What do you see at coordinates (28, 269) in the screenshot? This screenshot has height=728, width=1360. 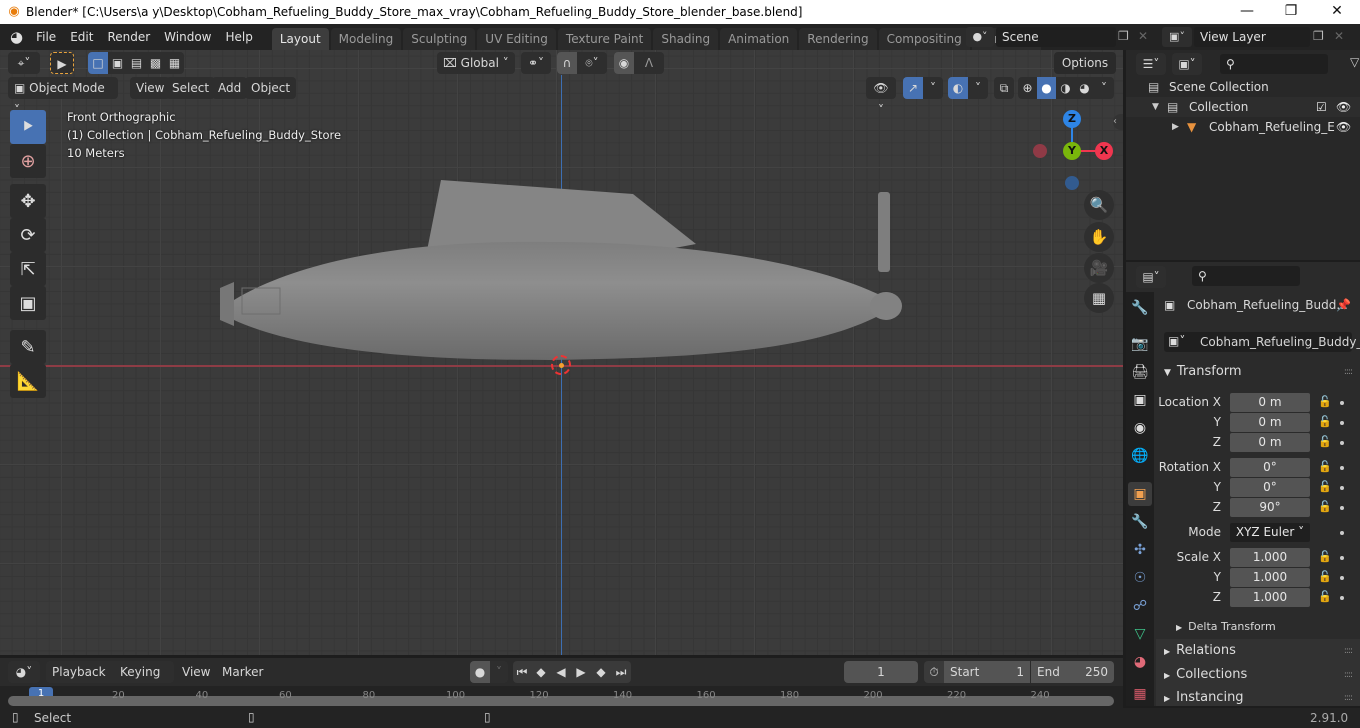 I see `tool-scale-icon: ⇱` at bounding box center [28, 269].